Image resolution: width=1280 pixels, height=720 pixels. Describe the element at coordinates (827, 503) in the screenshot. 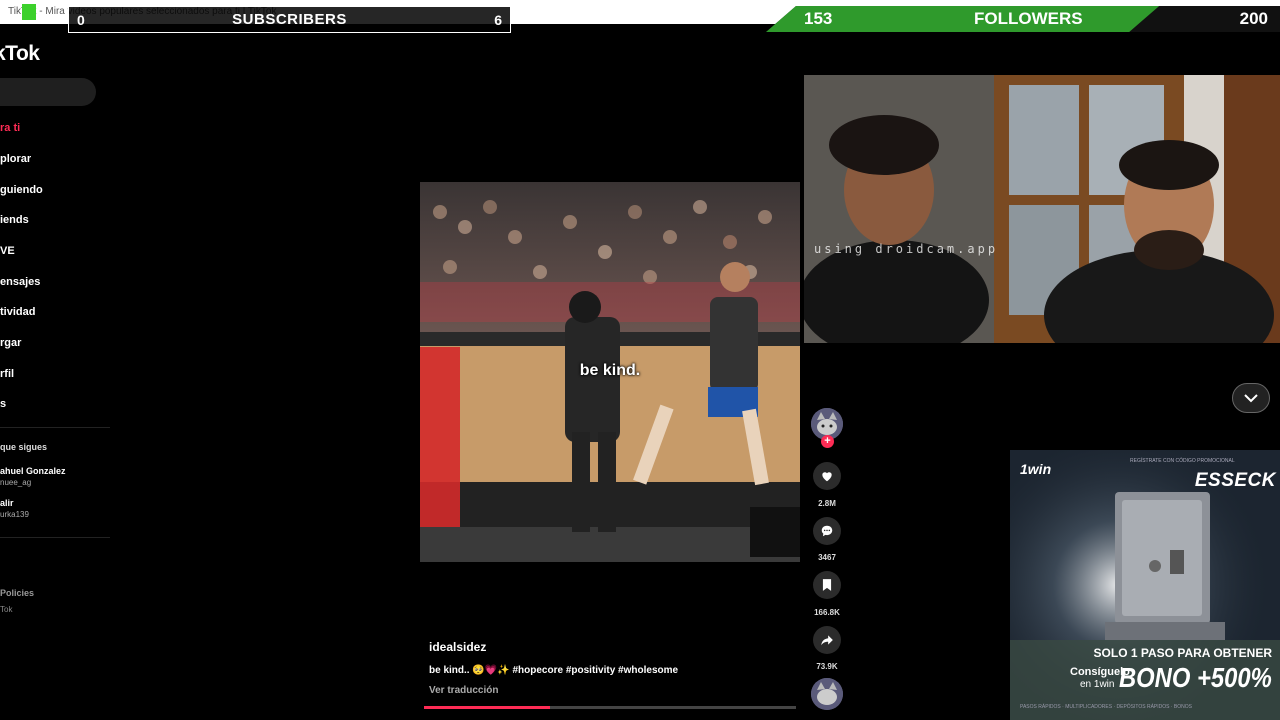

I see `like-count: 2.8M` at that location.